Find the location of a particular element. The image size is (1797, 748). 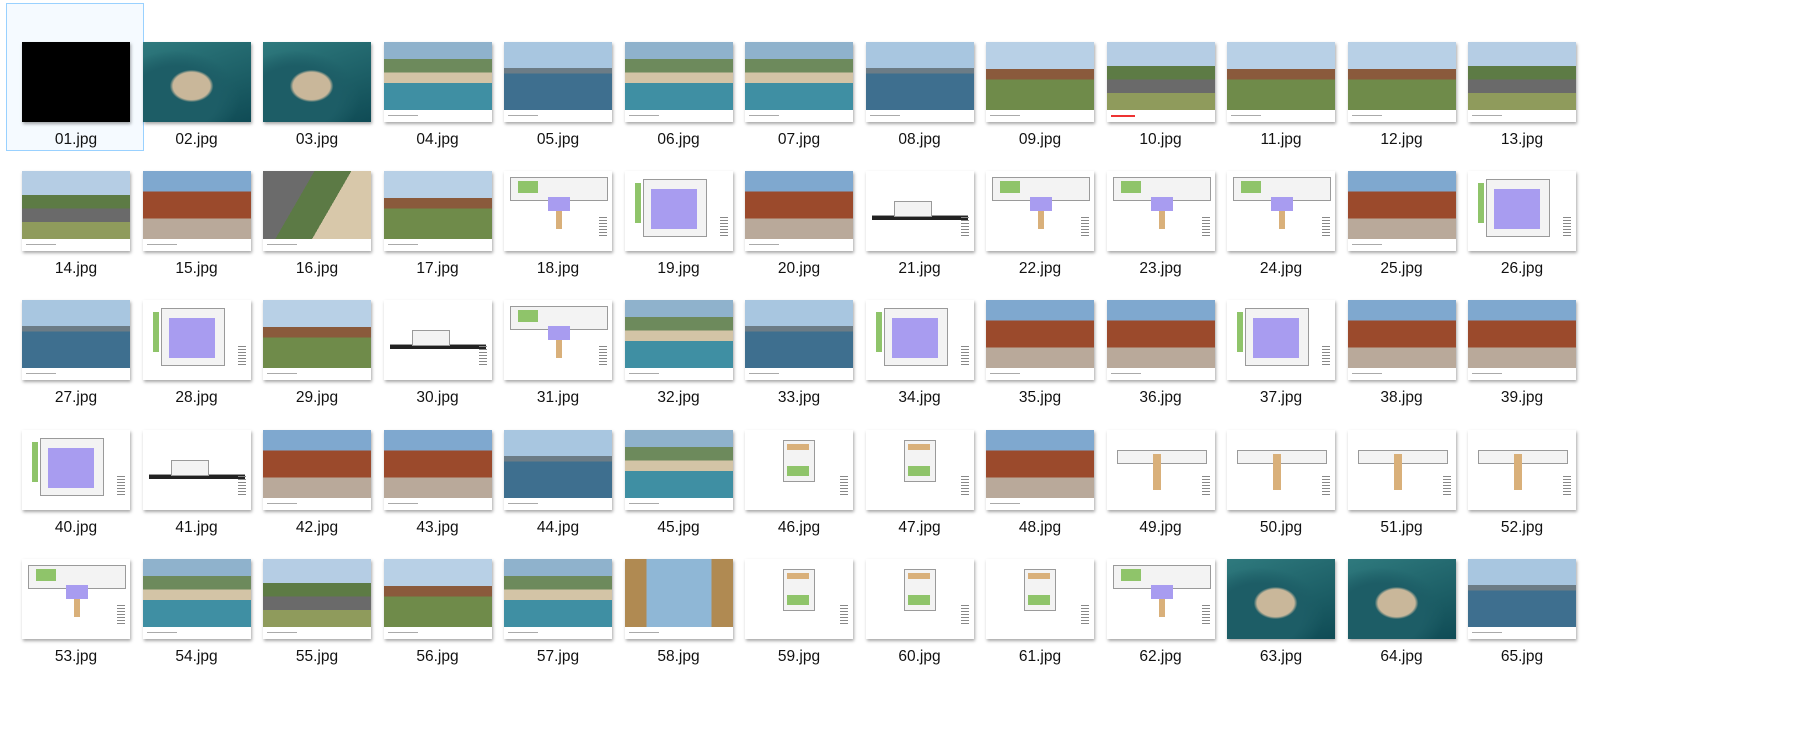

file-item: 52.jpg is located at coordinates (1521, 465).